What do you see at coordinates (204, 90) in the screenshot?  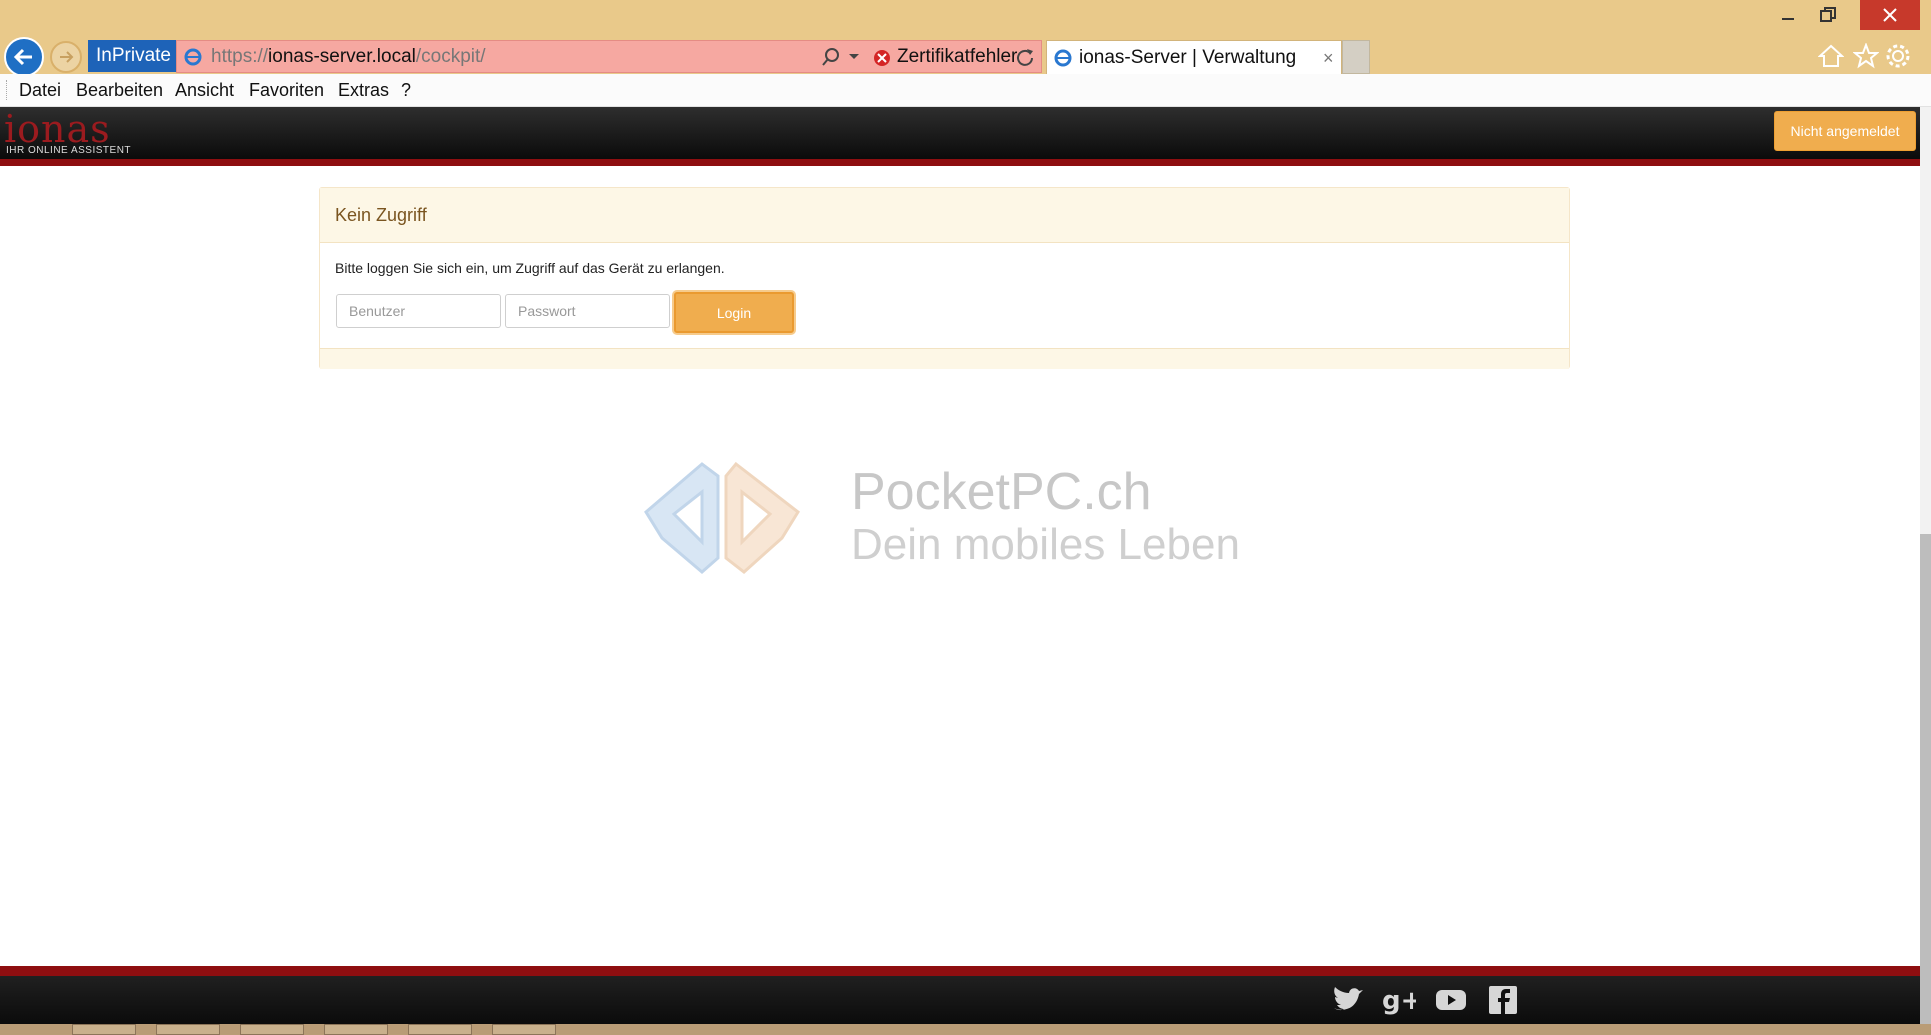 I see `menu-ansicht: Ansicht` at bounding box center [204, 90].